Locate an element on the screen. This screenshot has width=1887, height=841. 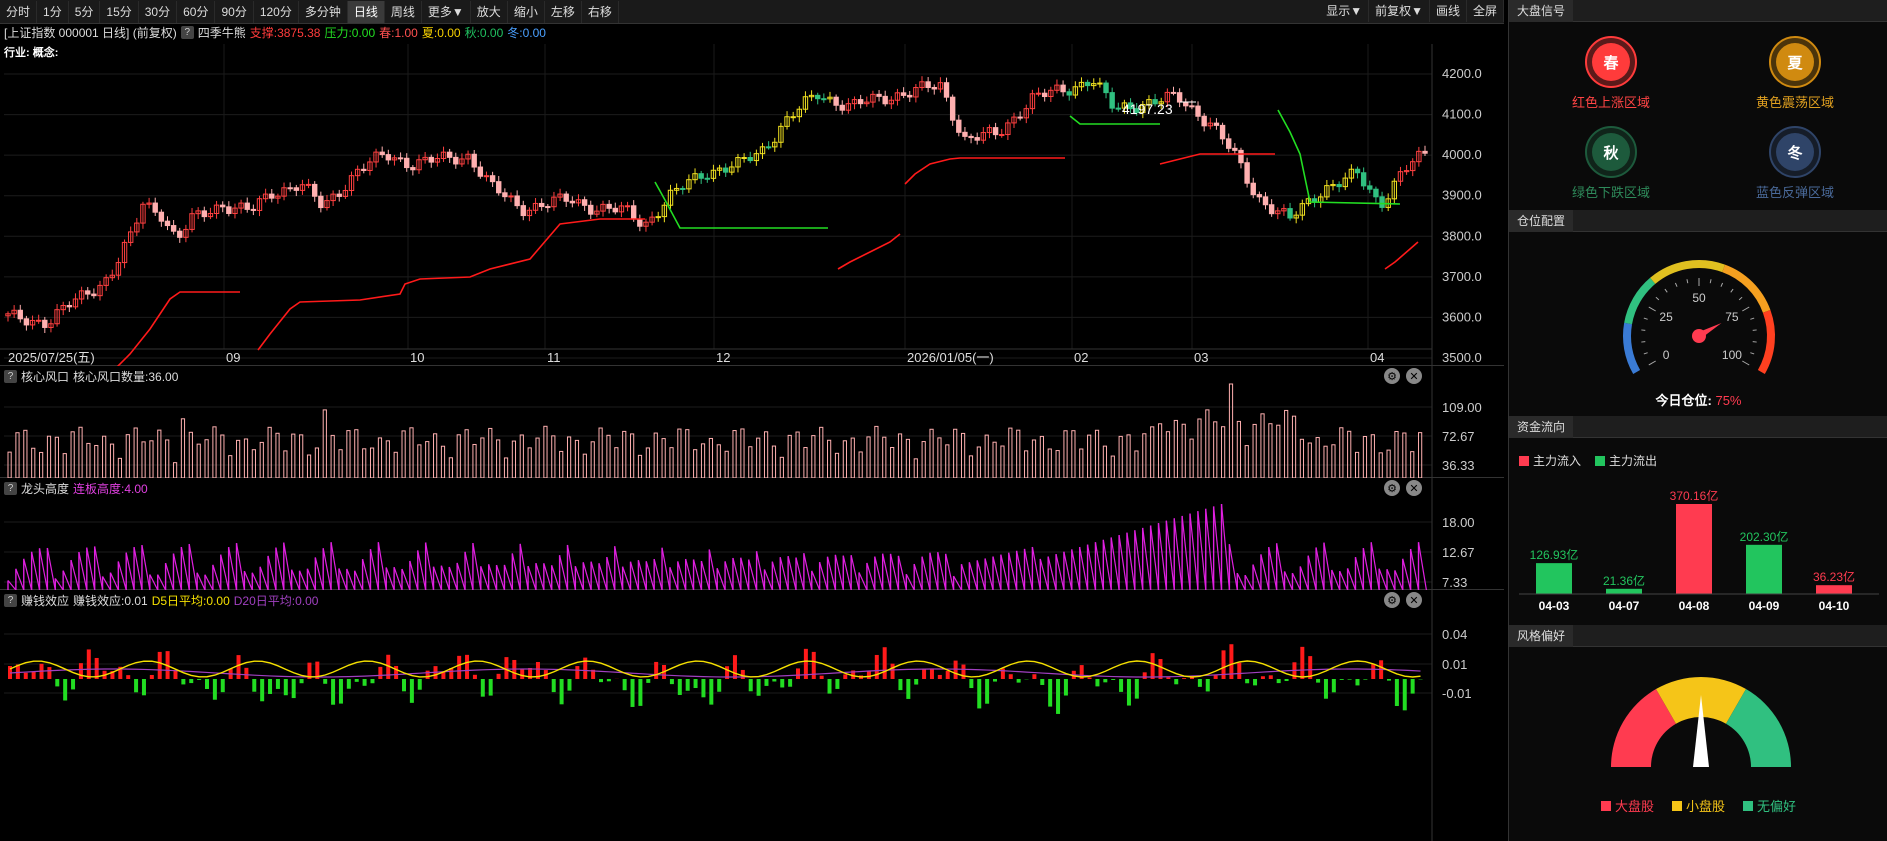
core-bar-chart: 109.00 72.67 36.33 is located at coordinates (752, 422).